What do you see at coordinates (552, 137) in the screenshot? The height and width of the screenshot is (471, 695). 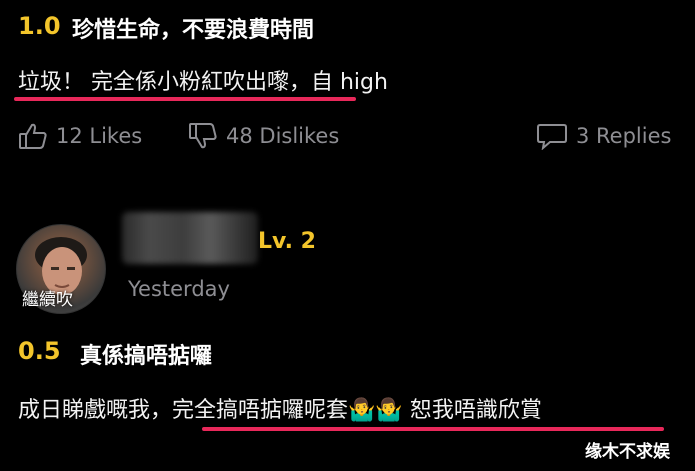 I see `comment-bubble-icon` at bounding box center [552, 137].